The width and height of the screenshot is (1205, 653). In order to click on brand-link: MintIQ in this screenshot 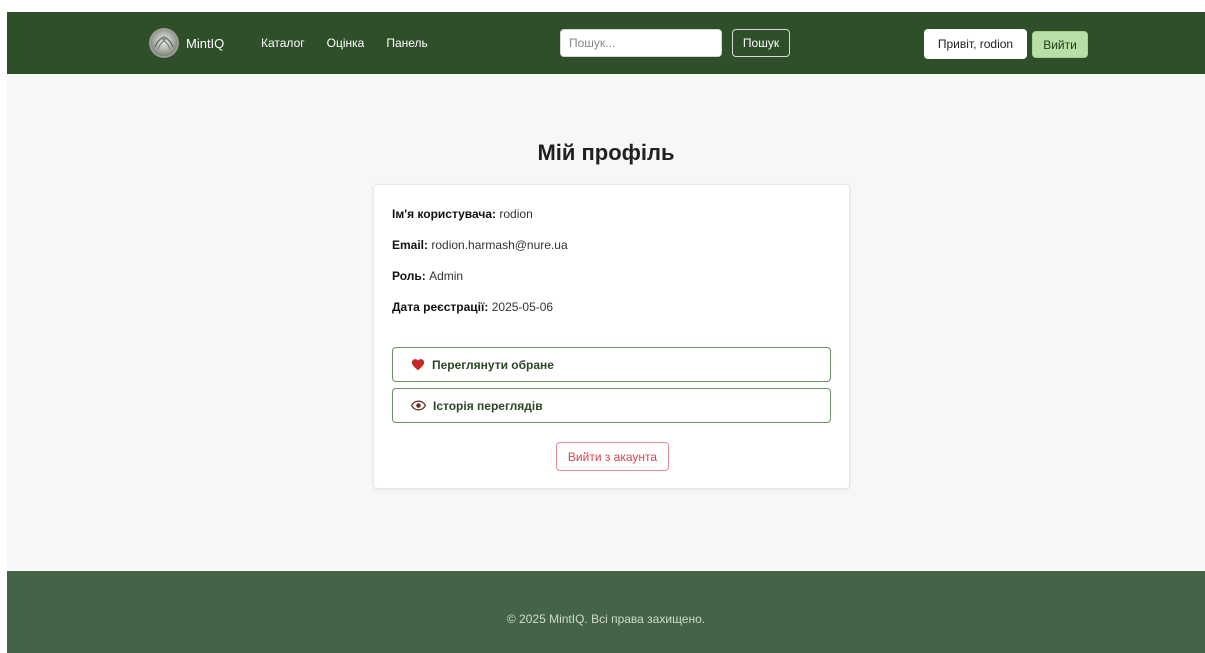, I will do `click(186, 43)`.